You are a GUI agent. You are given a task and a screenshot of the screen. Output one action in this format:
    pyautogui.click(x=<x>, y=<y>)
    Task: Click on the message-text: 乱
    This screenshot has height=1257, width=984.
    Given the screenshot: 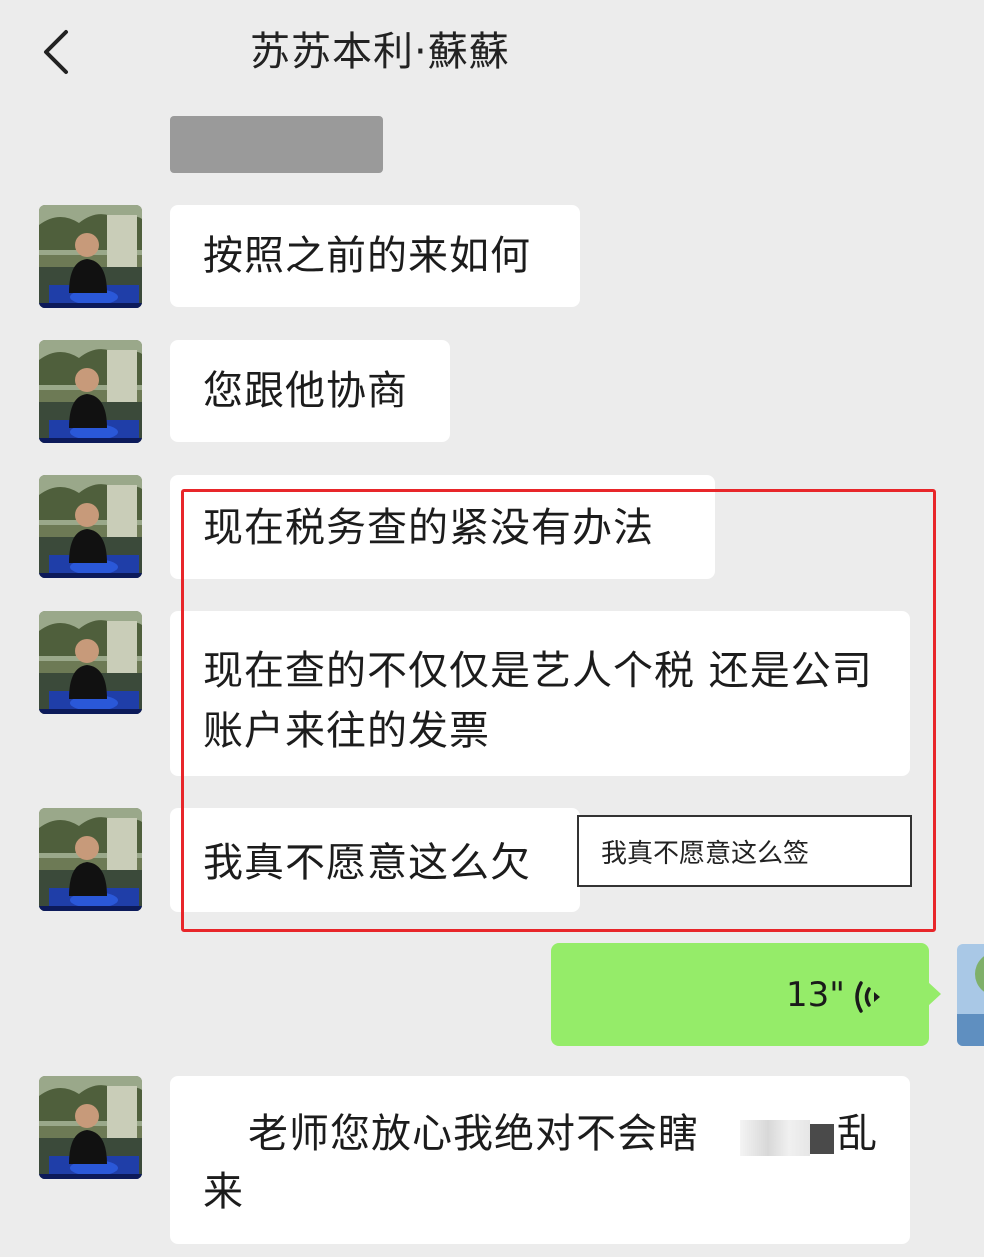 What is the action you would take?
    pyautogui.click(x=857, y=1134)
    